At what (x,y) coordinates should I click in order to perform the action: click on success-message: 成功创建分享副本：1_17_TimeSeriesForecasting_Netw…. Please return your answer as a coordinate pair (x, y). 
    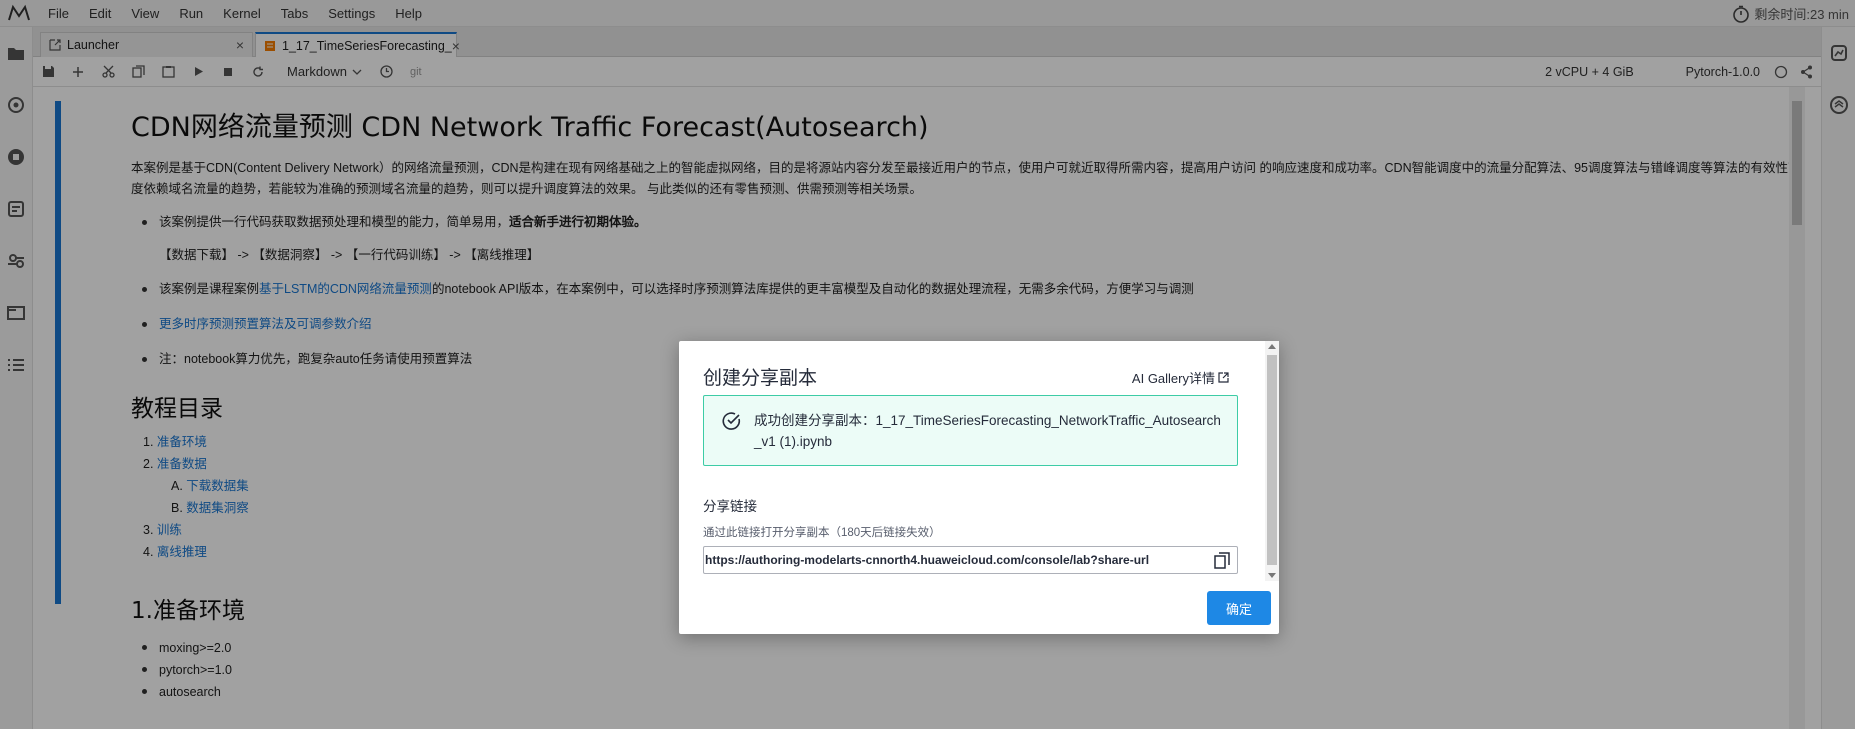
    Looking at the image, I should click on (987, 431).